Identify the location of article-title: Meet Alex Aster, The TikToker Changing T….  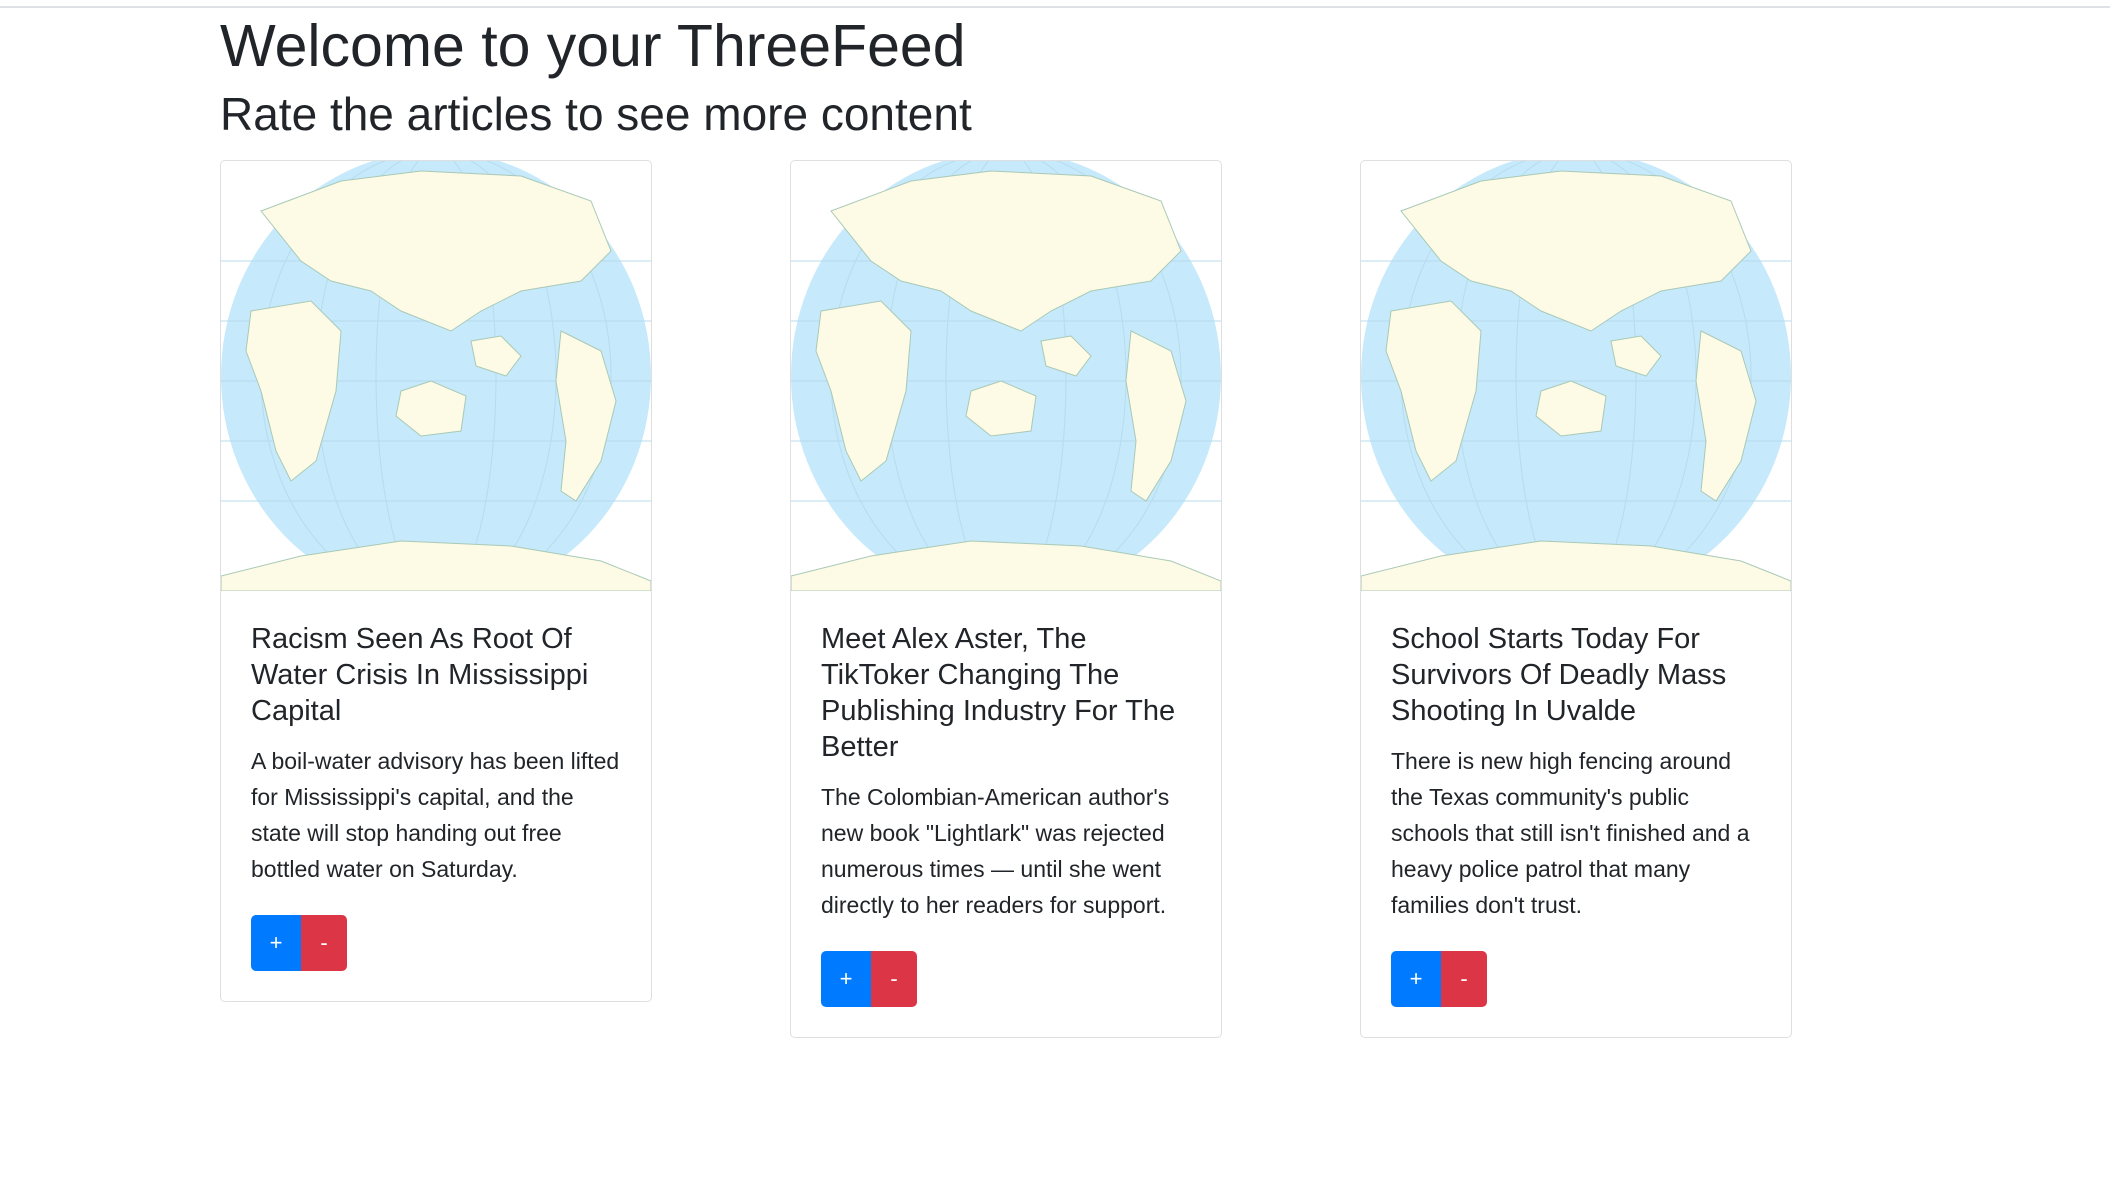
(998, 693).